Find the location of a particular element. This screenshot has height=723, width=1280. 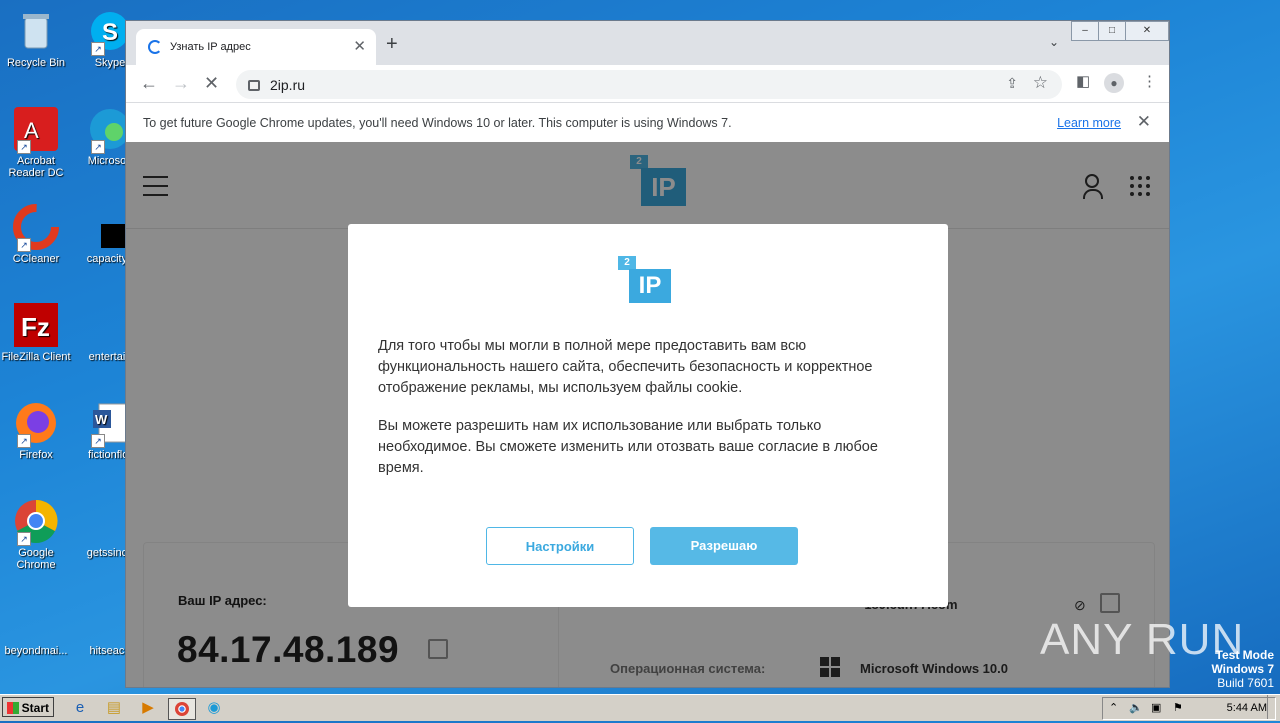

folder-icon: ▤ is located at coordinates (114, 708).